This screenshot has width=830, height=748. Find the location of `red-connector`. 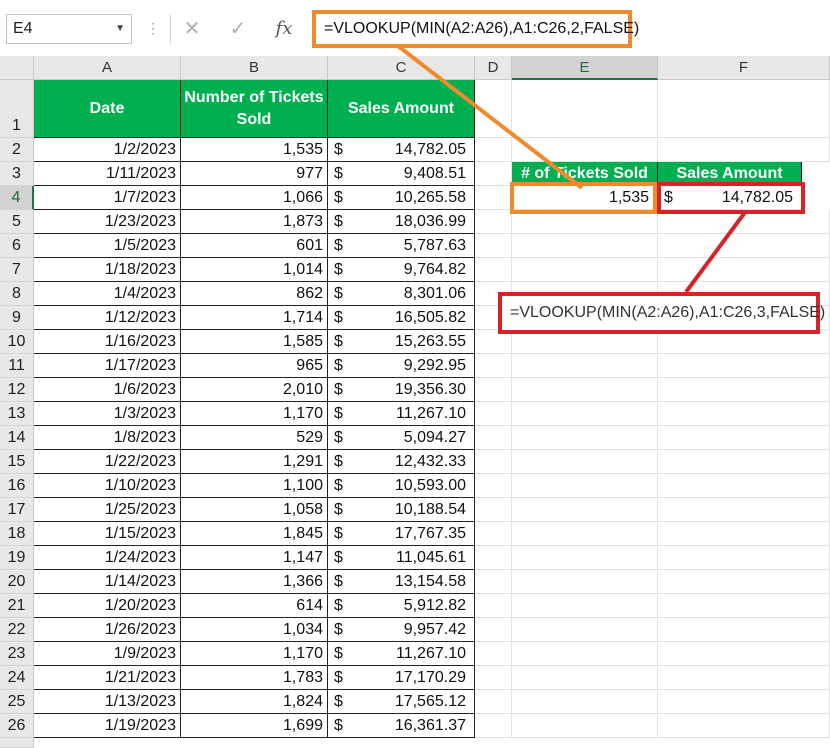

red-connector is located at coordinates (716, 251).